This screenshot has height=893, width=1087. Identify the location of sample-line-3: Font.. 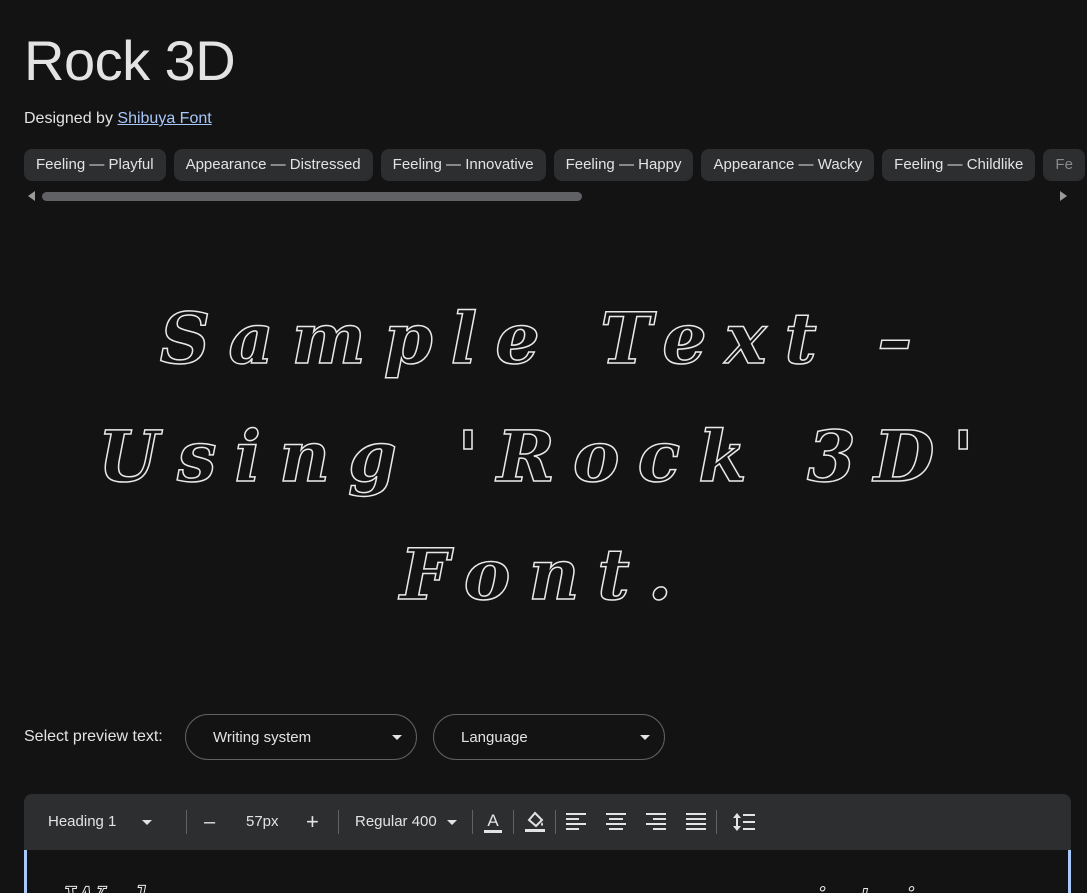
(545, 574).